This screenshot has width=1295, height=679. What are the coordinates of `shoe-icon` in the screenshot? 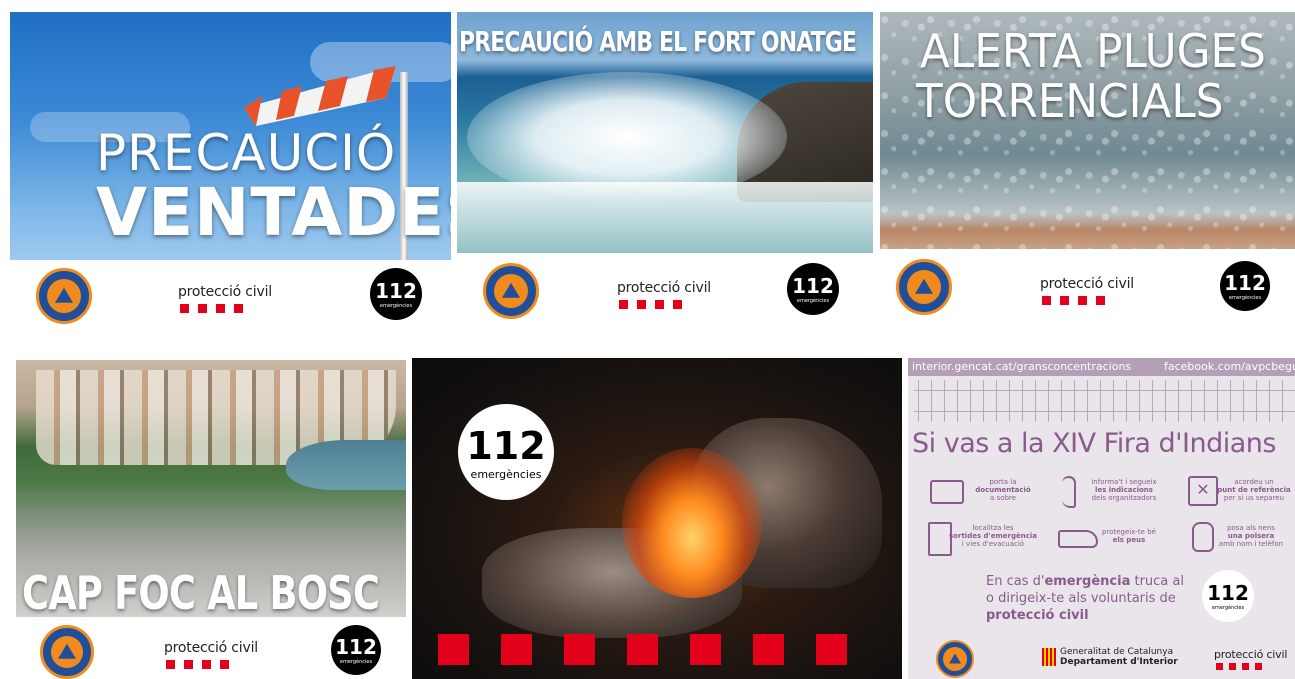 It's located at (1078, 539).